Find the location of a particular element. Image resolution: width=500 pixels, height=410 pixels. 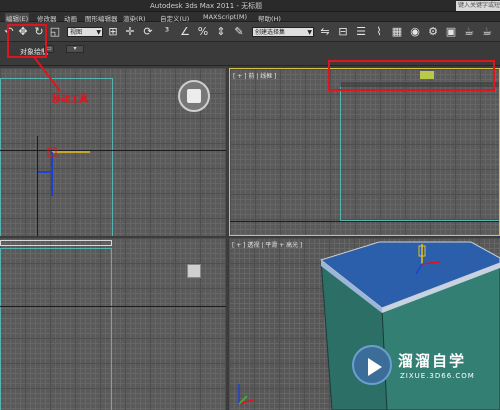

named-selection-dropdown: 创建选择集 ▼ is located at coordinates (283, 32).